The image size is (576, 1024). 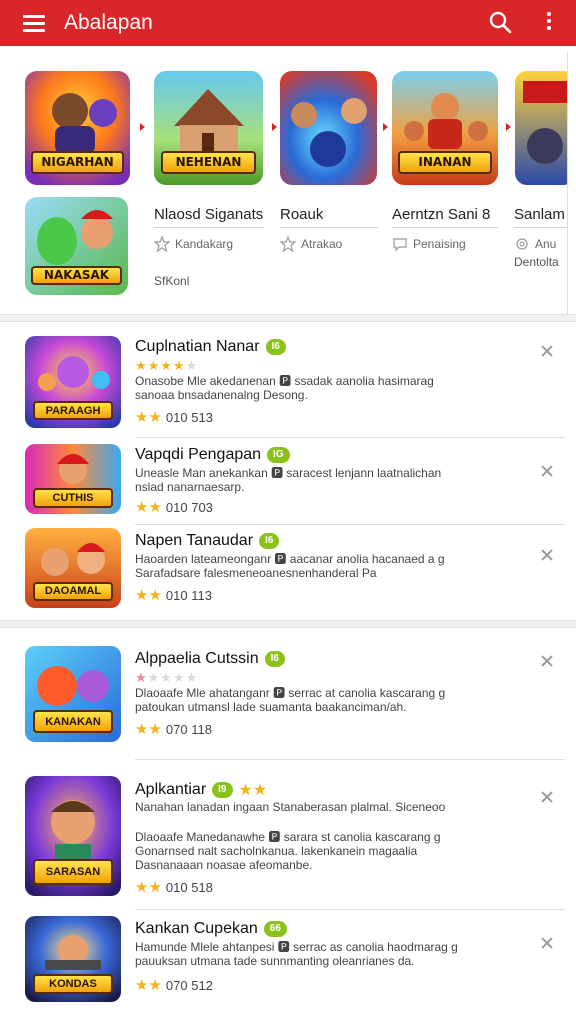 I want to click on featured-tile-6: NAKASAK, so click(x=76, y=246).